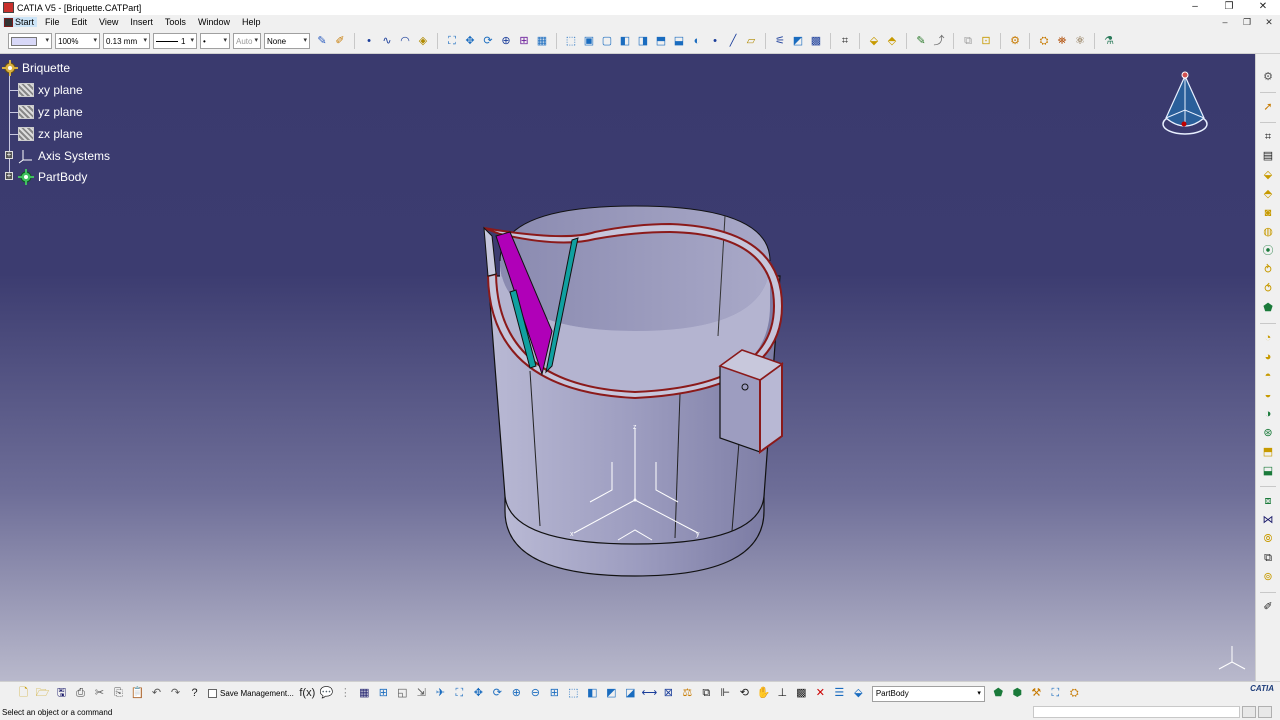 The image size is (1280, 720). Describe the element at coordinates (1017, 694) in the screenshot. I see `image-icon: ⬢` at that location.